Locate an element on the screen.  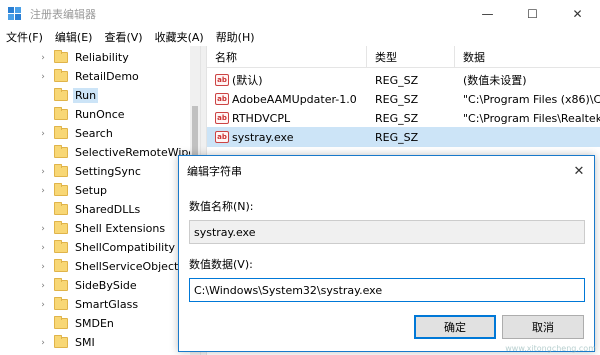
tree-item: › SideBySide is located at coordinates (88, 285).